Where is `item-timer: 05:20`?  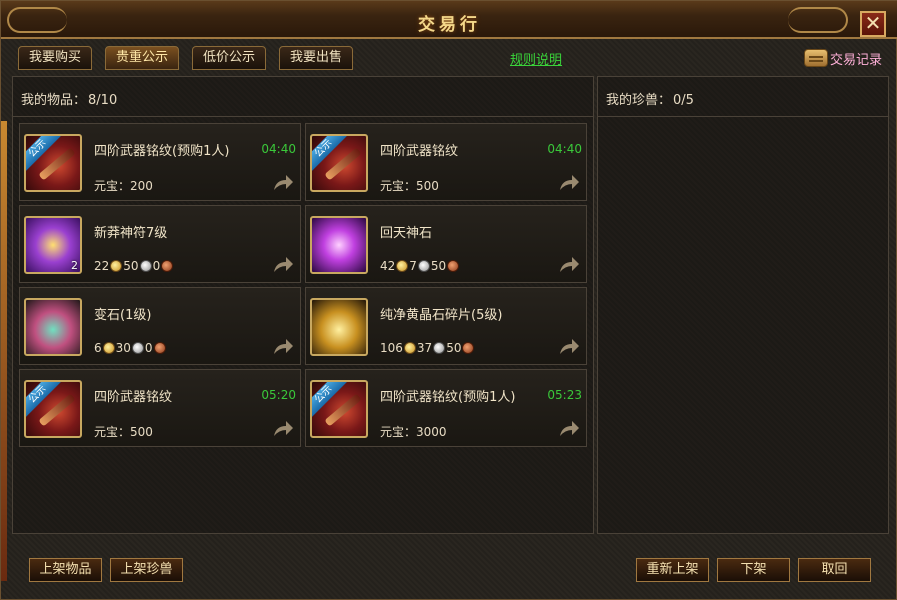
item-timer: 05:20 is located at coordinates (278, 395).